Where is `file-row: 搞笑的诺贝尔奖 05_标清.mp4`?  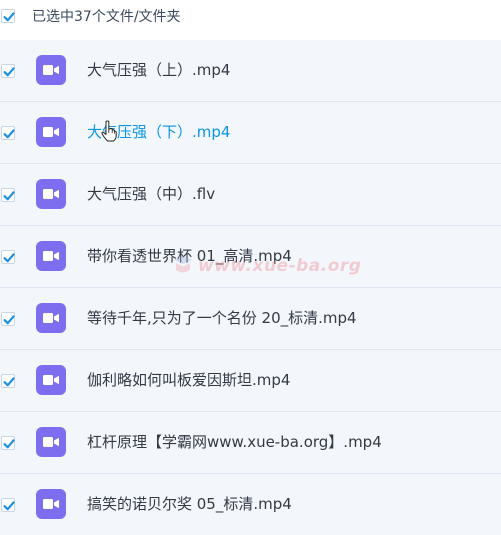
file-row: 搞笑的诺贝尔奖 05_标清.mp4 is located at coordinates (250, 504).